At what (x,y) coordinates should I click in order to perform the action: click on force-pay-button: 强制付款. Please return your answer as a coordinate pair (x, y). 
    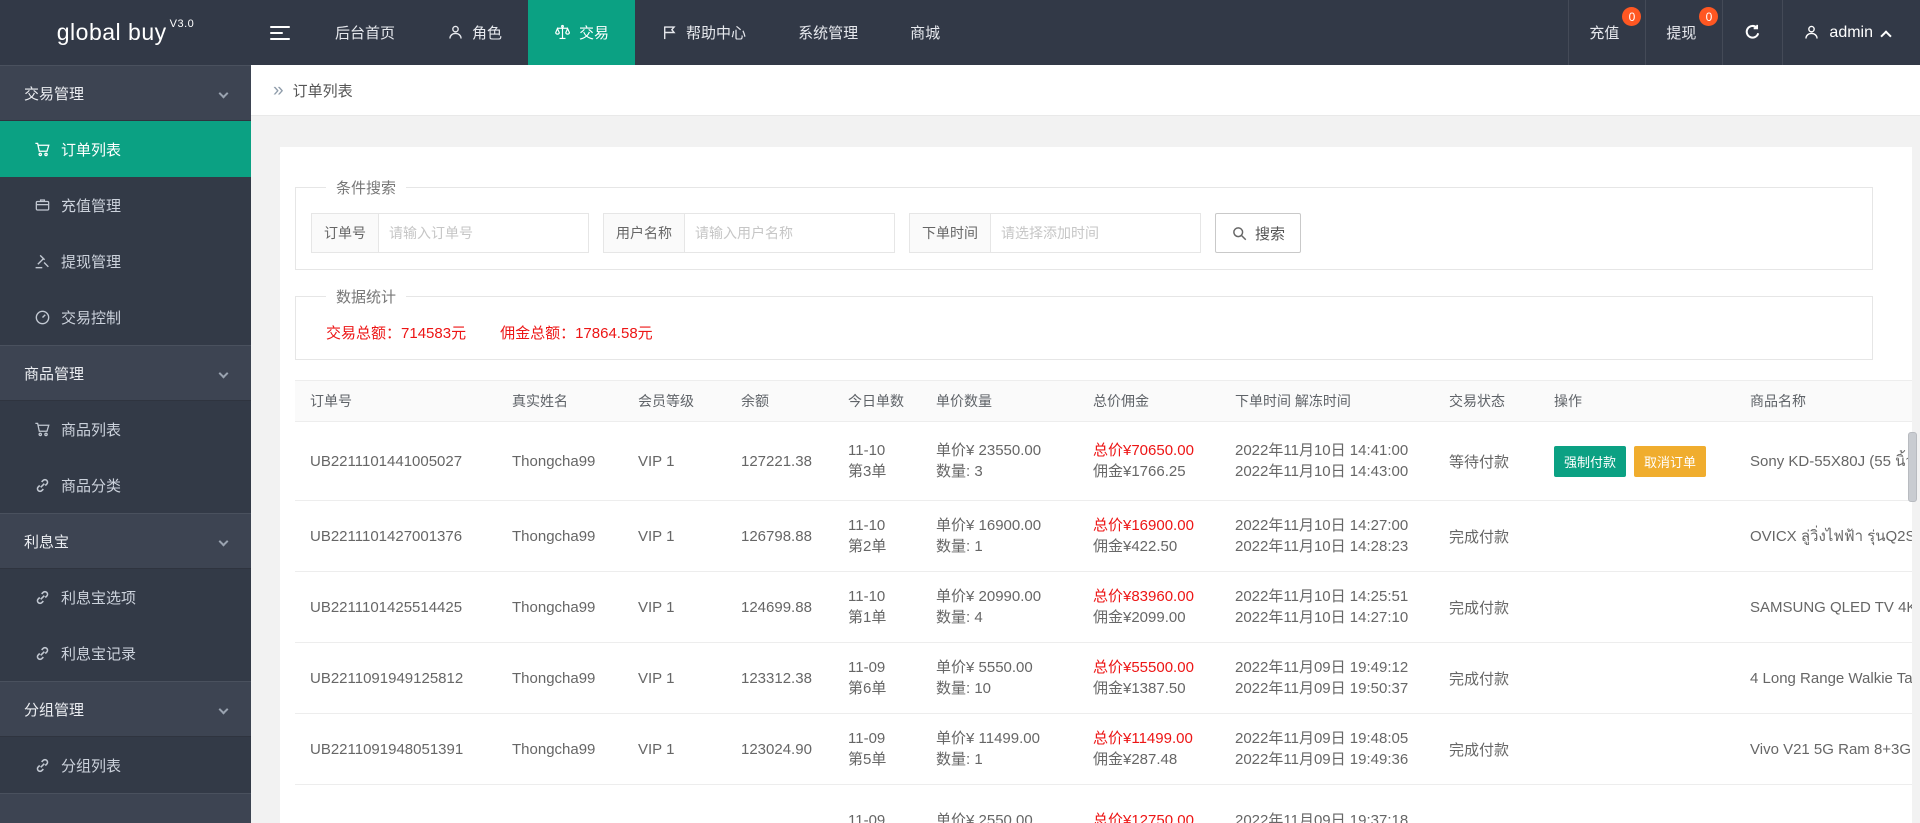
    Looking at the image, I should click on (1590, 461).